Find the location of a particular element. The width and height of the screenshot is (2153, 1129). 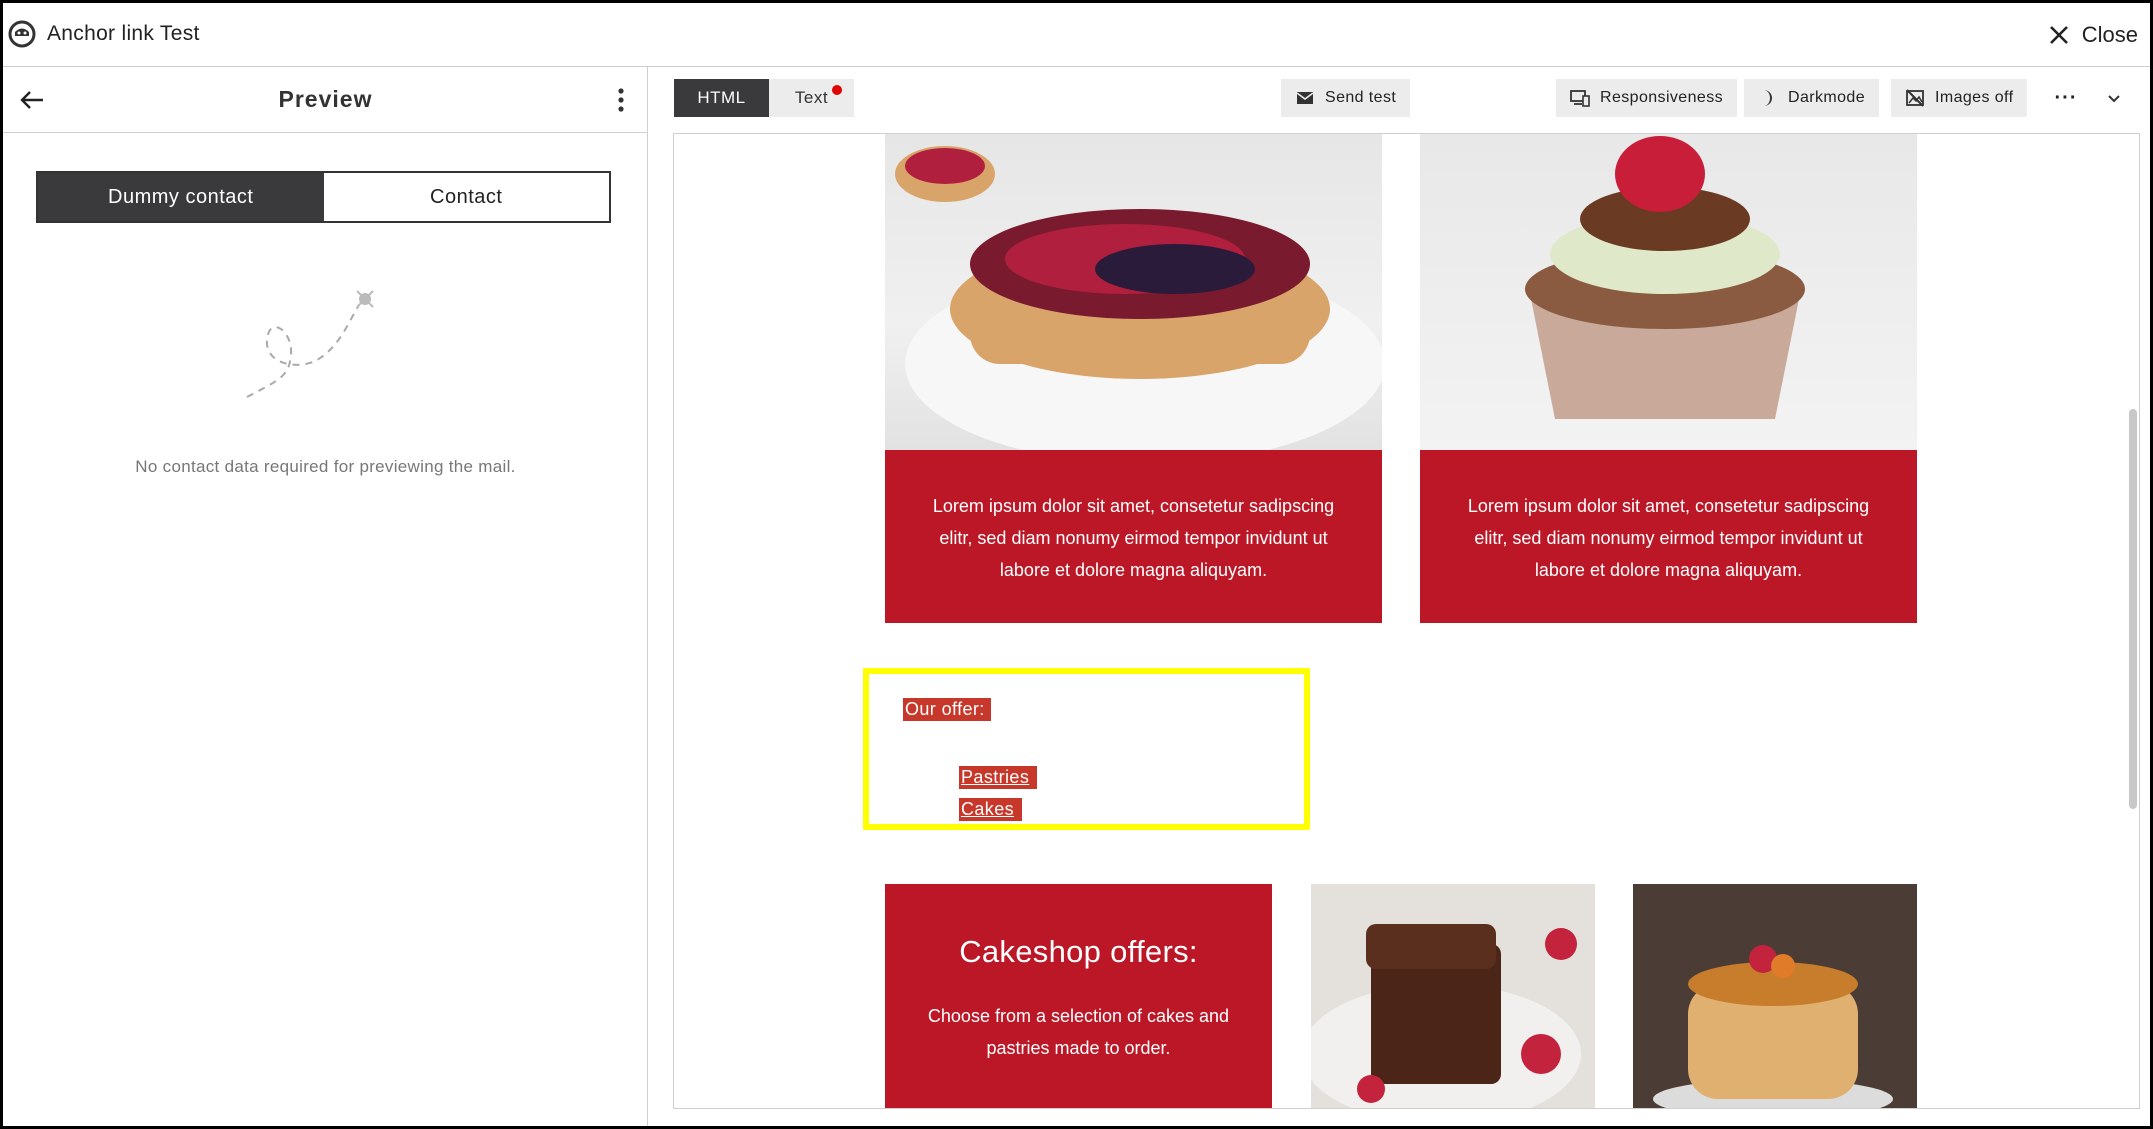

darkmode-label: Darkmode is located at coordinates (1827, 97).